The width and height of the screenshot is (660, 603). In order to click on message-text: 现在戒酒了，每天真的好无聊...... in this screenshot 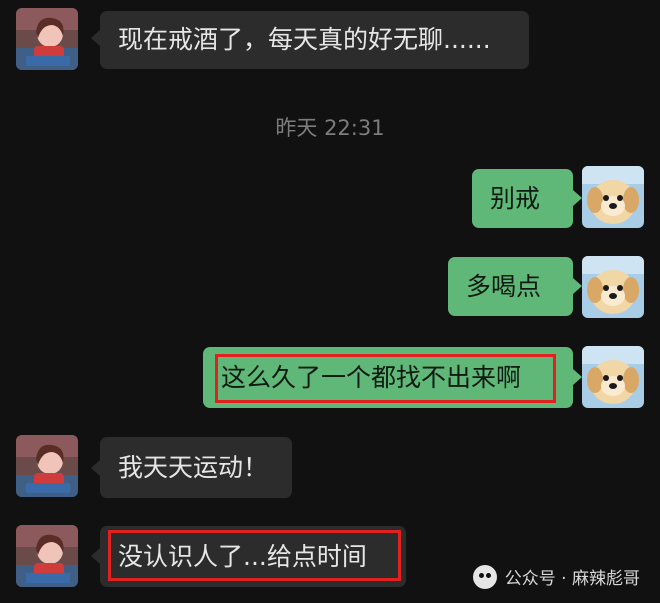, I will do `click(304, 39)`.